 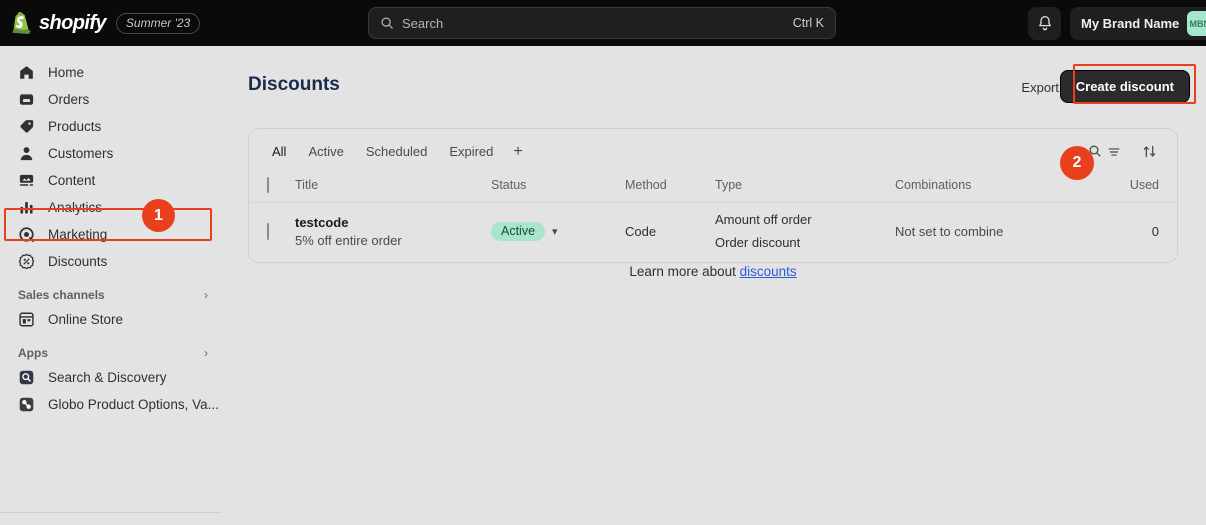 What do you see at coordinates (113, 295) in the screenshot?
I see `sidebar-group-sales-channels: Sales channels ›` at bounding box center [113, 295].